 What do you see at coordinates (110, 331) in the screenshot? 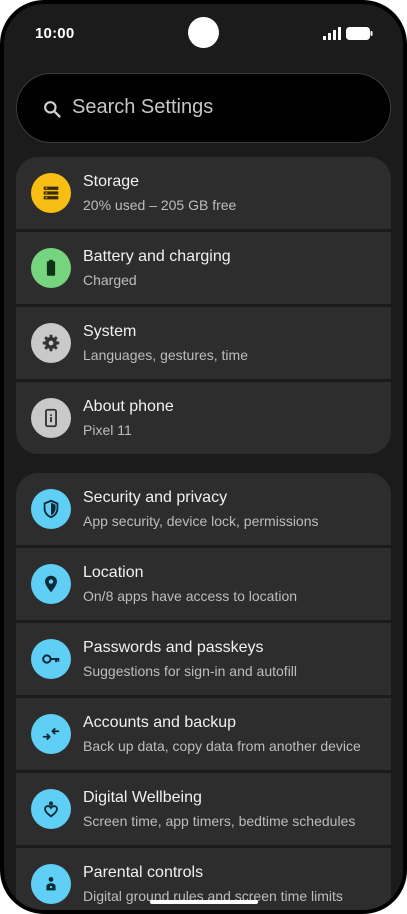
I see `item-title: System` at bounding box center [110, 331].